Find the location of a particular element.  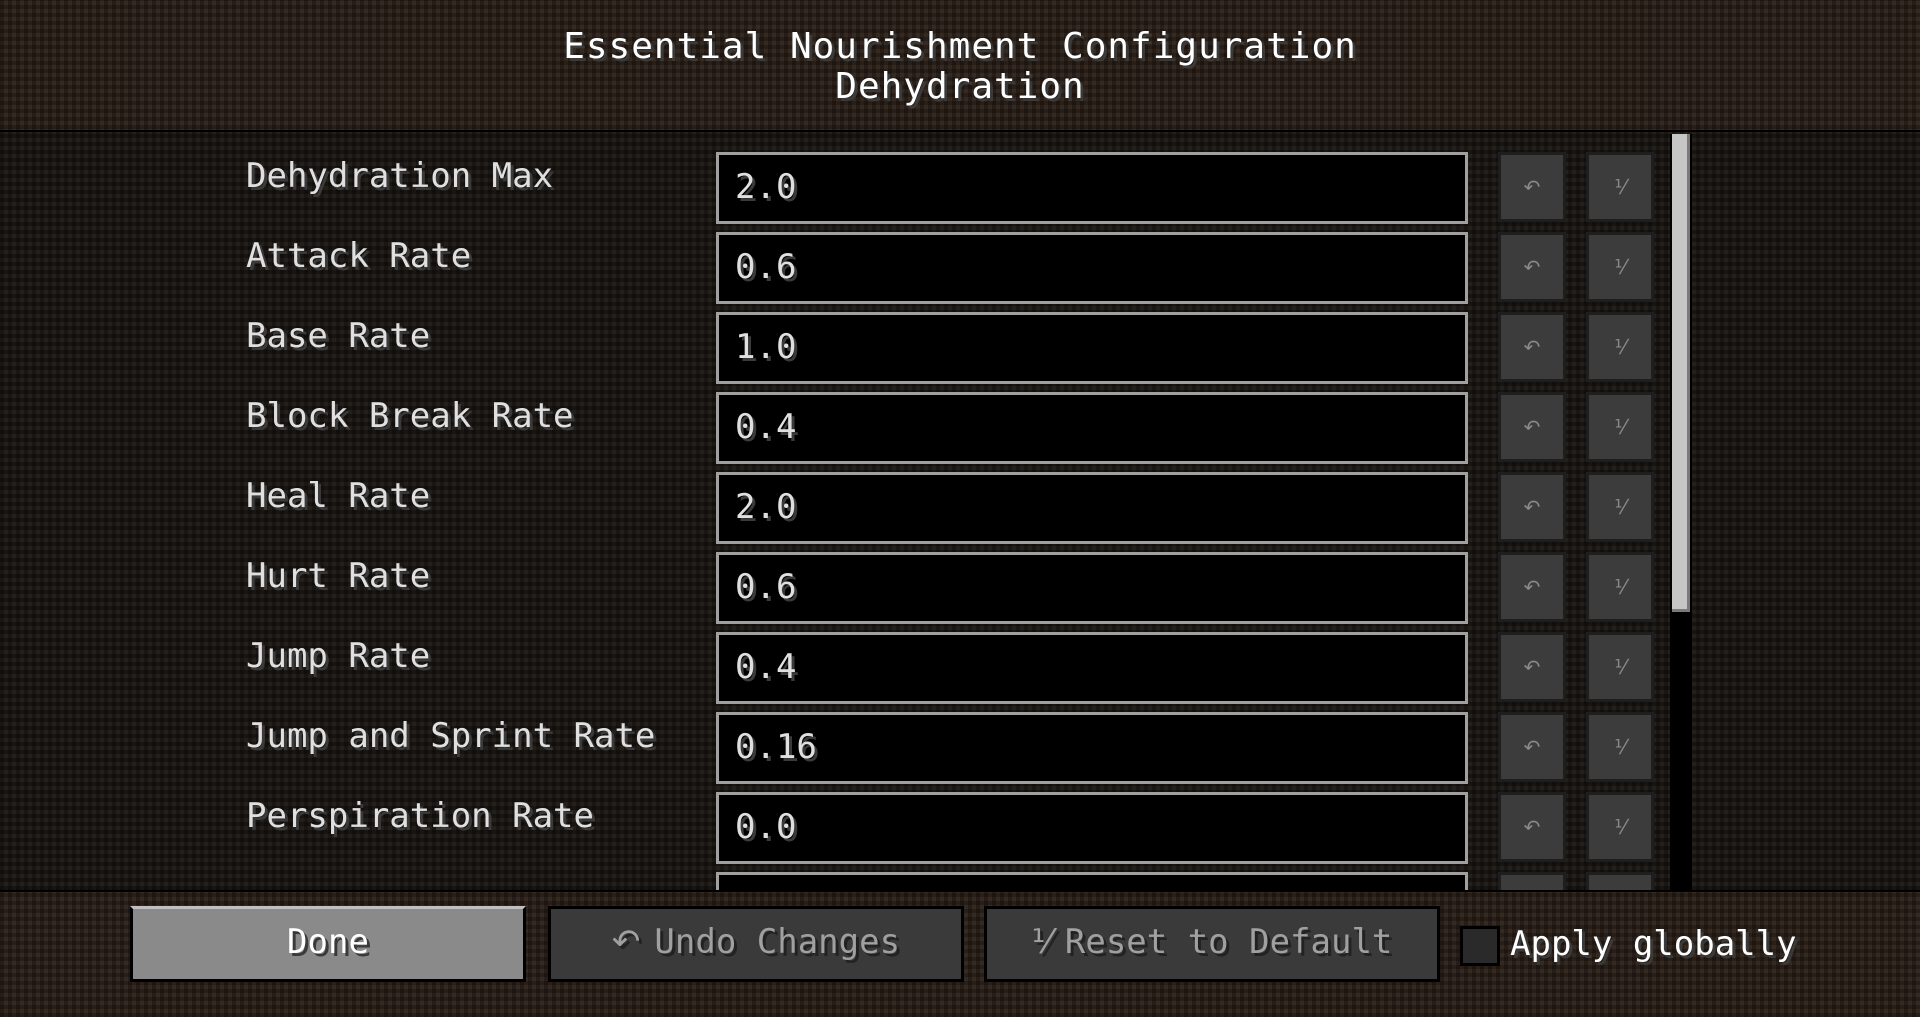

setting-row-attack-rate: Attack Rate 0.6 ↶ ⅟ is located at coordinates (960, 259).